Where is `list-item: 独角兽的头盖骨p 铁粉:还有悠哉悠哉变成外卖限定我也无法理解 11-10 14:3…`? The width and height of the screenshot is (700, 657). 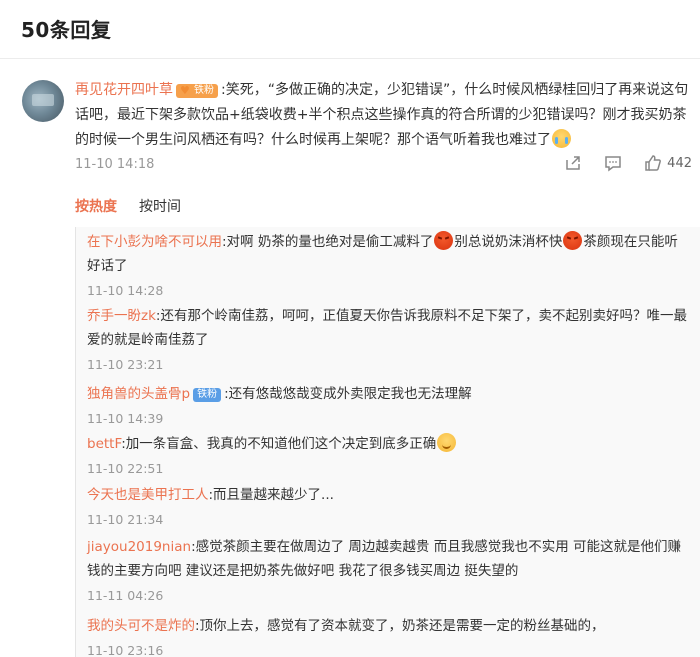 list-item: 独角兽的头盖骨p 铁粉:还有悠哉悠哉变成外卖限定我也无法理解 11-10 14:3… is located at coordinates (387, 405).